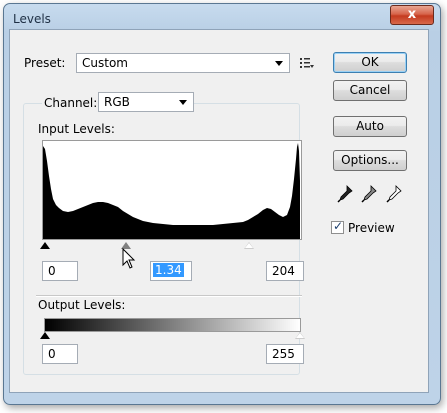 The image size is (447, 413). Describe the element at coordinates (370, 90) in the screenshot. I see `cancel-button: Cancel` at that location.